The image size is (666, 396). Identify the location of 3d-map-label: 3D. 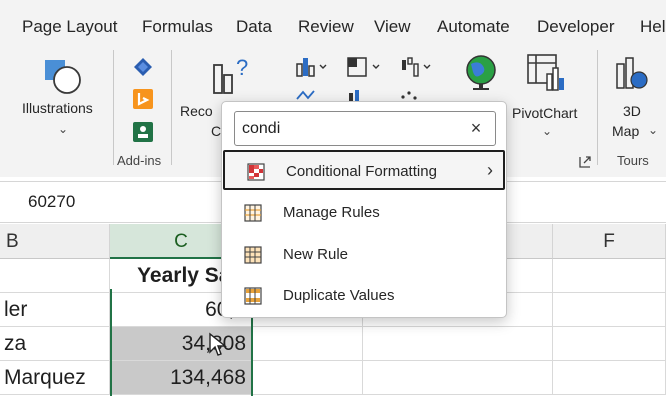
(632, 111).